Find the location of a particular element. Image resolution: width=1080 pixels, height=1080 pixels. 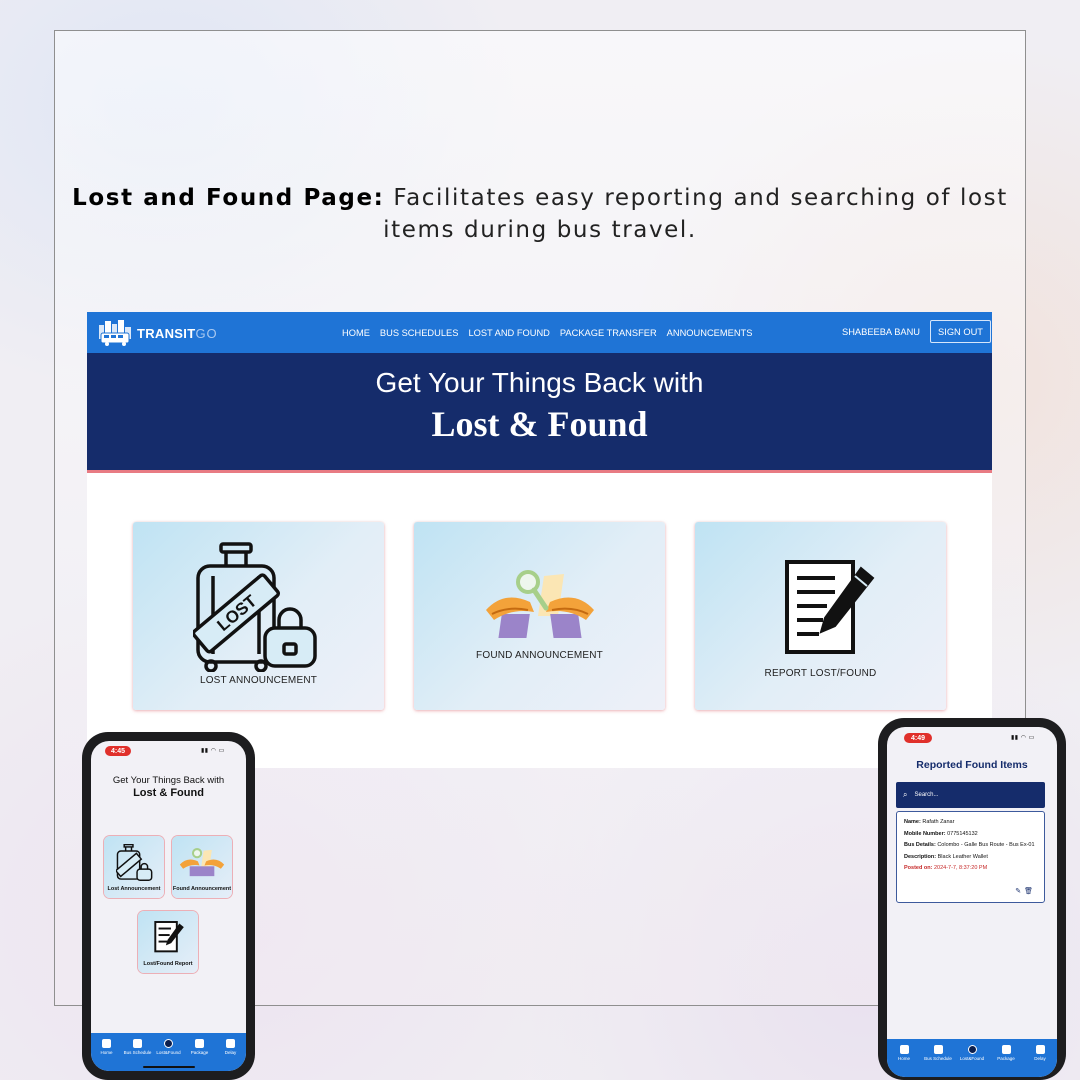

item-actions: ✎🗑 is located at coordinates (1025, 892).